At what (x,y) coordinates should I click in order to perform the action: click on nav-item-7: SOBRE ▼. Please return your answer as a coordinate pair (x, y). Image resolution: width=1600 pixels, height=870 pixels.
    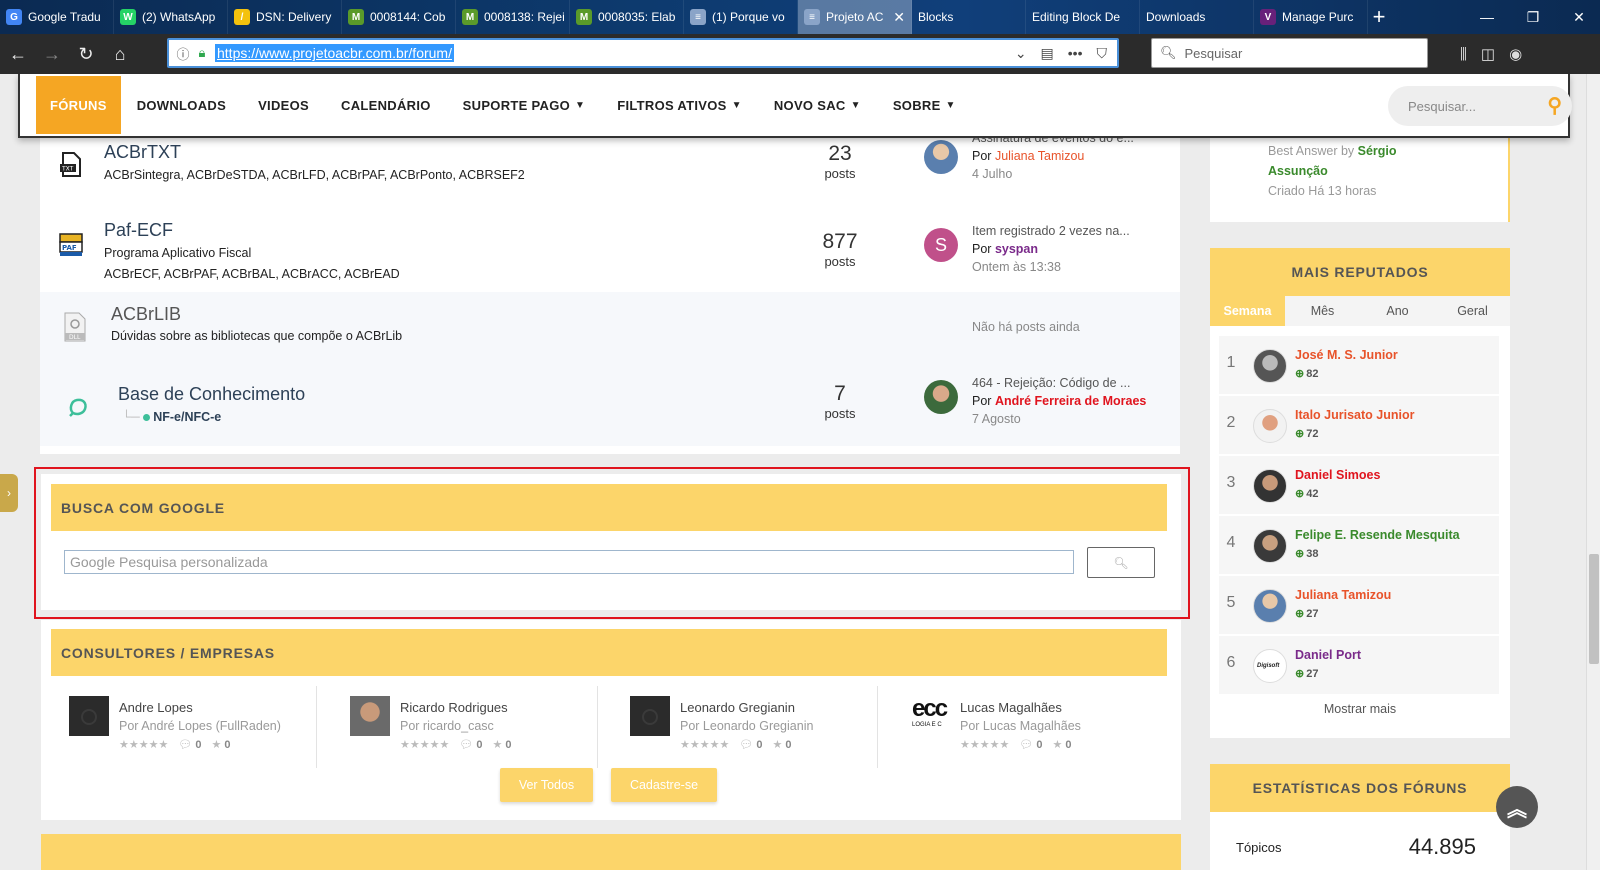
    Looking at the image, I should click on (924, 105).